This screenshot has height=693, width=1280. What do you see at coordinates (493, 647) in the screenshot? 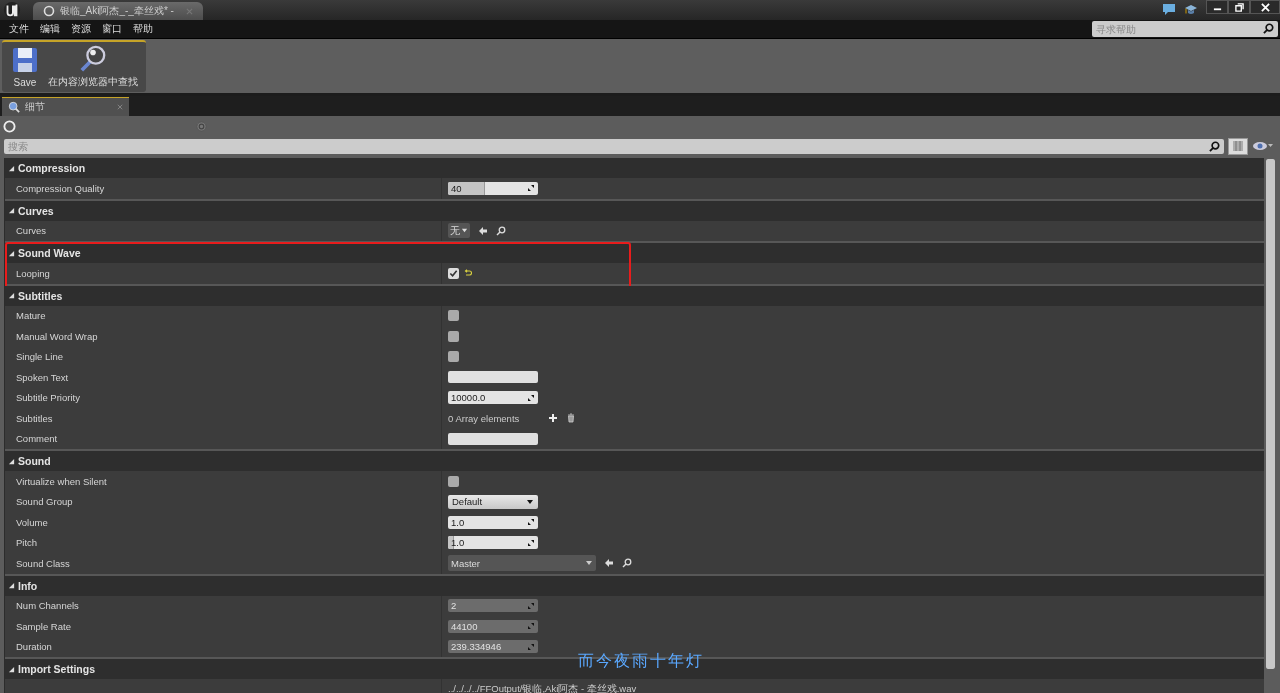
I see `number-field: 239.334946` at bounding box center [493, 647].